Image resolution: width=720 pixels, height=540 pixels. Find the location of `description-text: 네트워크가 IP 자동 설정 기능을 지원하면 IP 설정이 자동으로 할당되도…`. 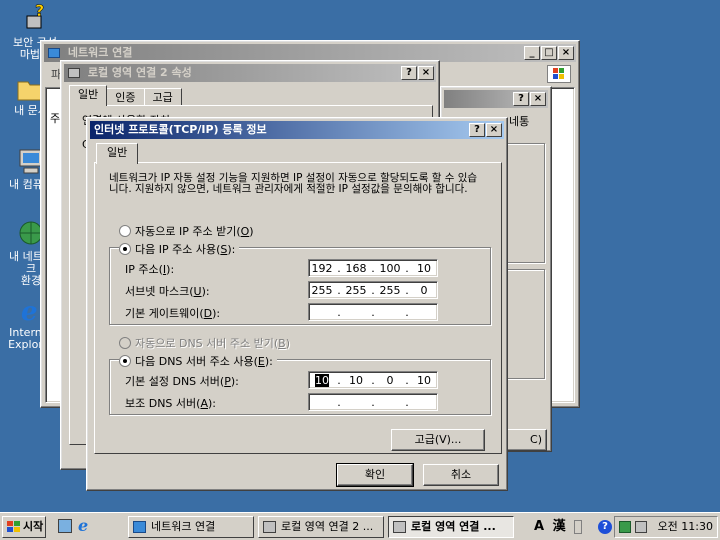

description-text: 네트워크가 IP 자동 설정 기능을 지원하면 IP 설정이 자동으로 할당되도… is located at coordinates (293, 183).